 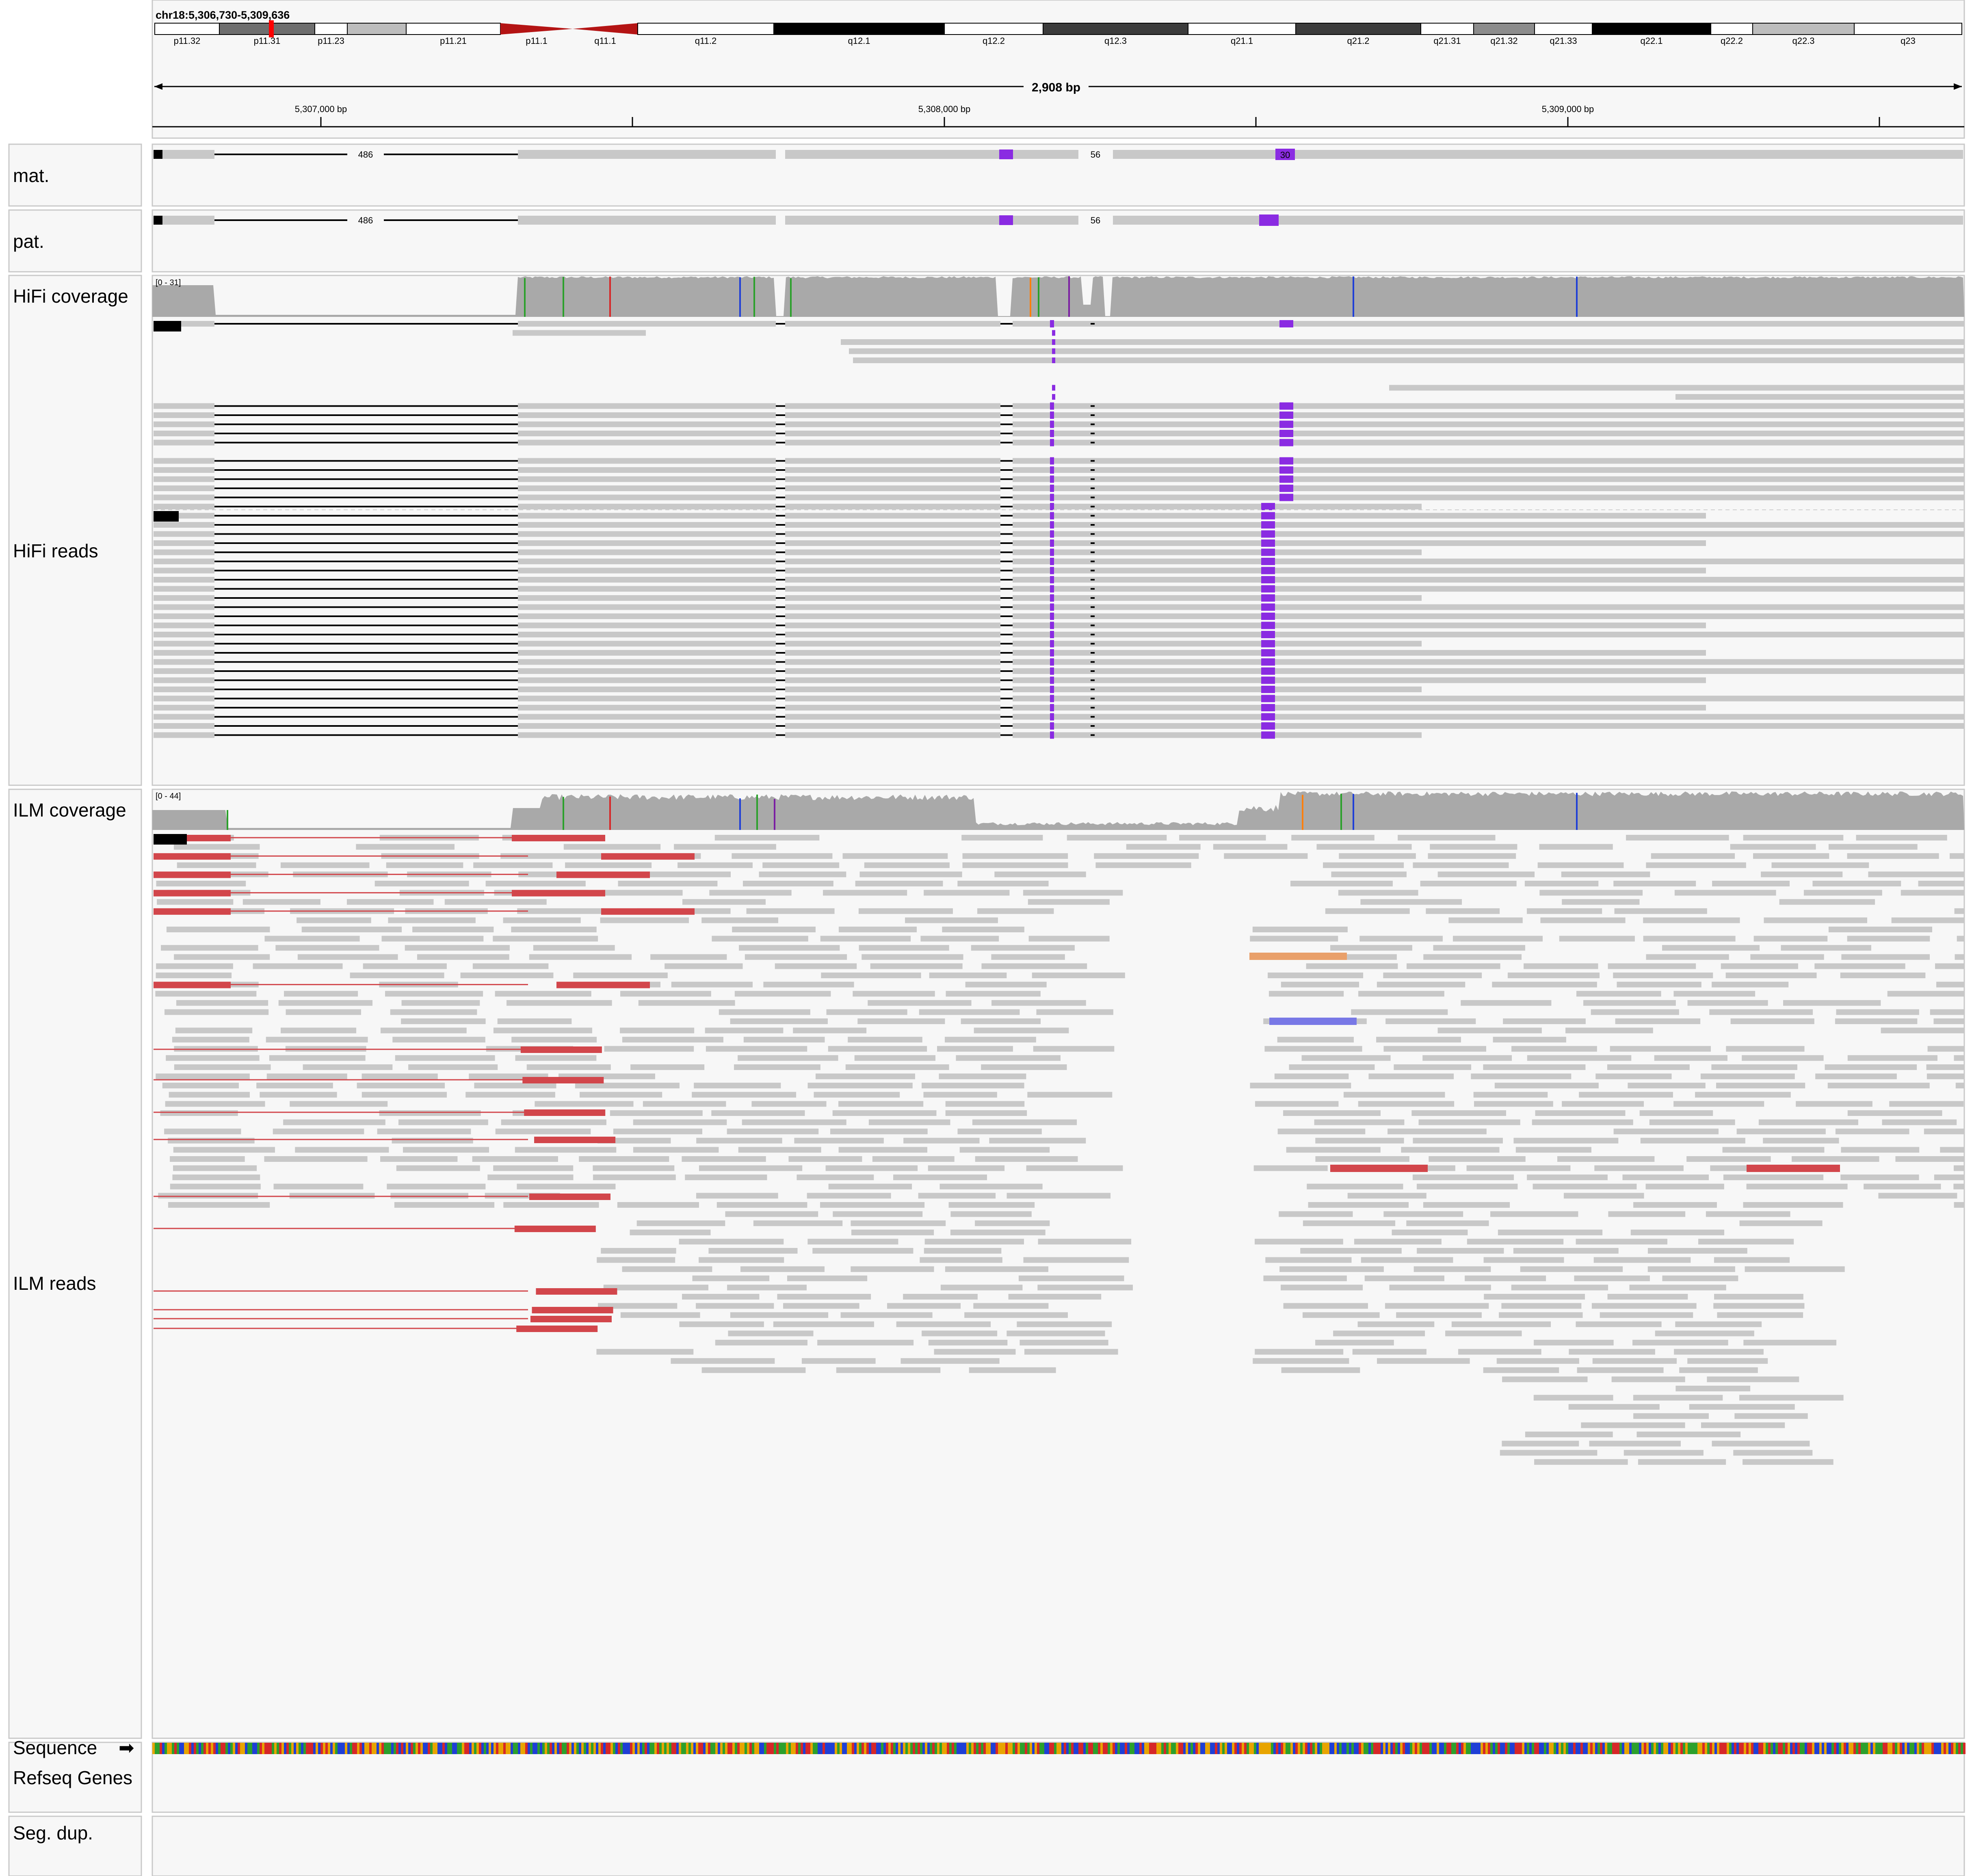 I want to click on ideogram-band, so click(x=1908, y=29).